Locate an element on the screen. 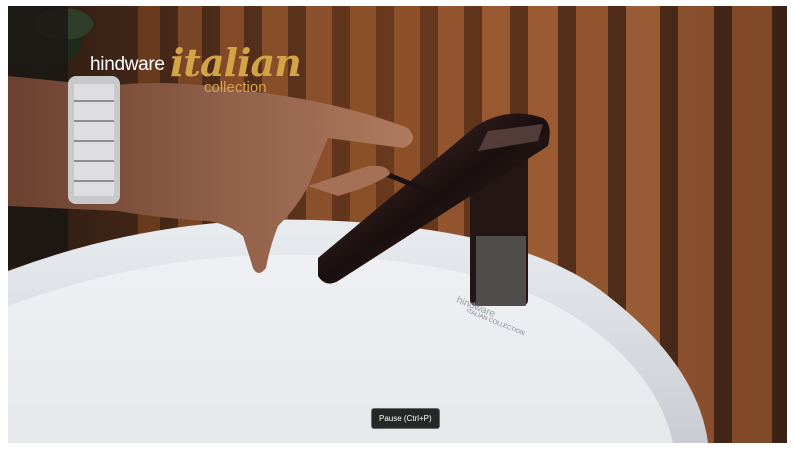  brand-logo: hindware italian collection is located at coordinates (196, 73).